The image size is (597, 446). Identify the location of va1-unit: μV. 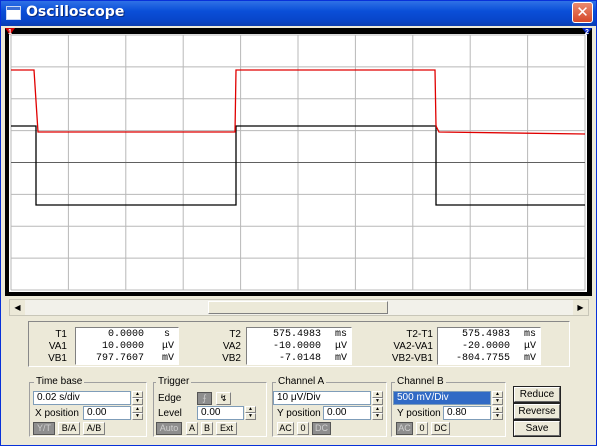
(167, 346).